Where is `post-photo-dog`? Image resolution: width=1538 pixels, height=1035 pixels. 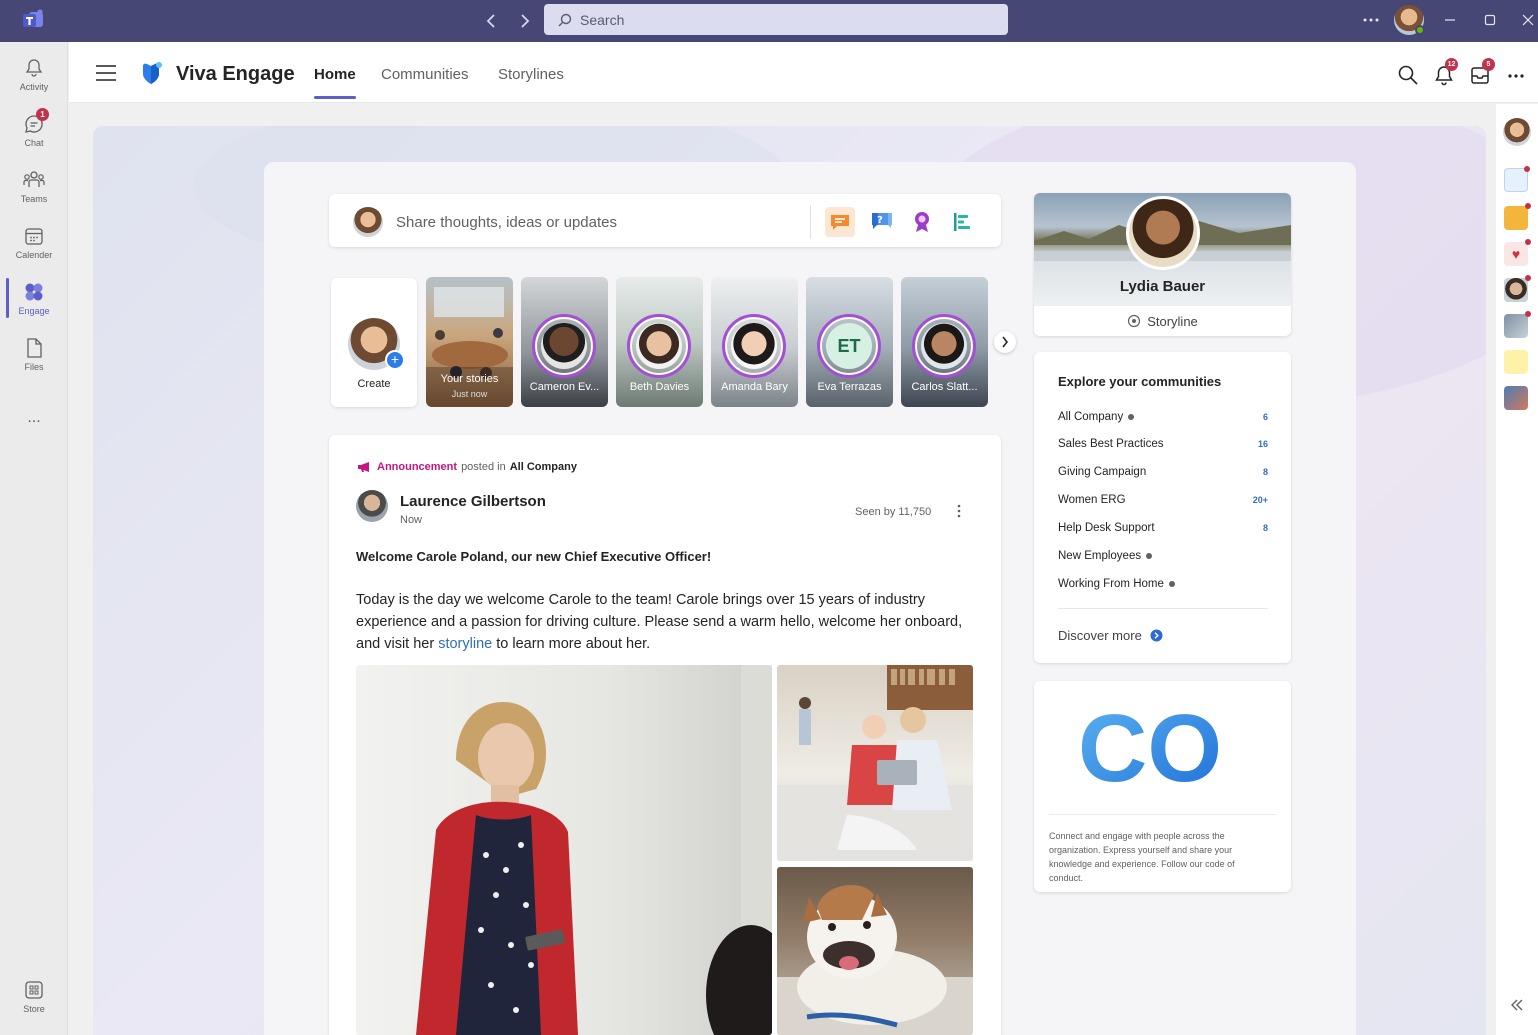
post-photo-dog is located at coordinates (875, 951).